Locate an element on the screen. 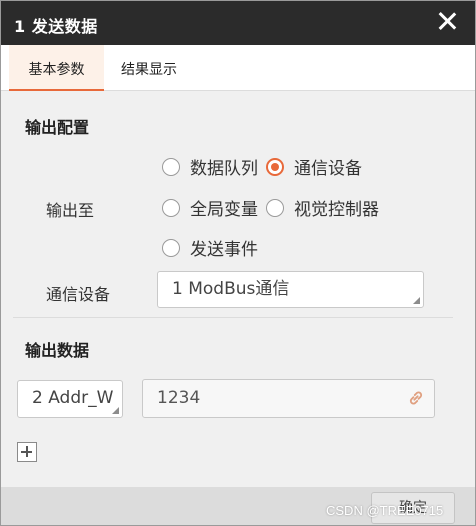 The height and width of the screenshot is (526, 476). radio-comm-device: 通信设备 is located at coordinates (314, 166).